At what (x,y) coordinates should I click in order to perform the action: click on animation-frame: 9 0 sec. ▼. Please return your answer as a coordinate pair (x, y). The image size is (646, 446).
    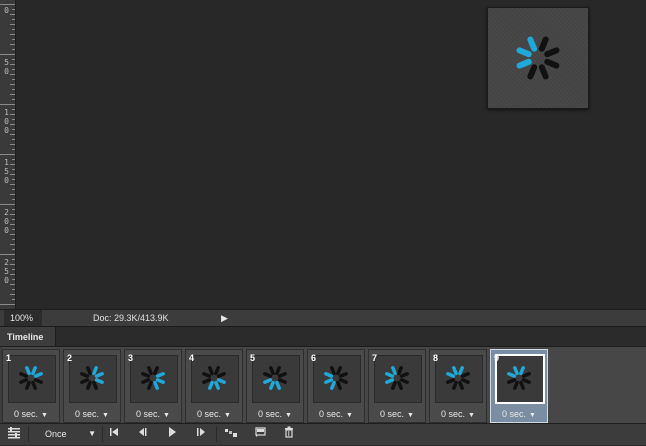
    Looking at the image, I should click on (519, 386).